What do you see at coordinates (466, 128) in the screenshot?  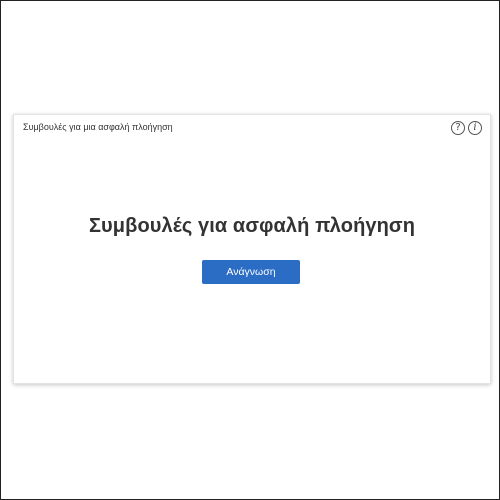 I see `card-header-icons: ? i` at bounding box center [466, 128].